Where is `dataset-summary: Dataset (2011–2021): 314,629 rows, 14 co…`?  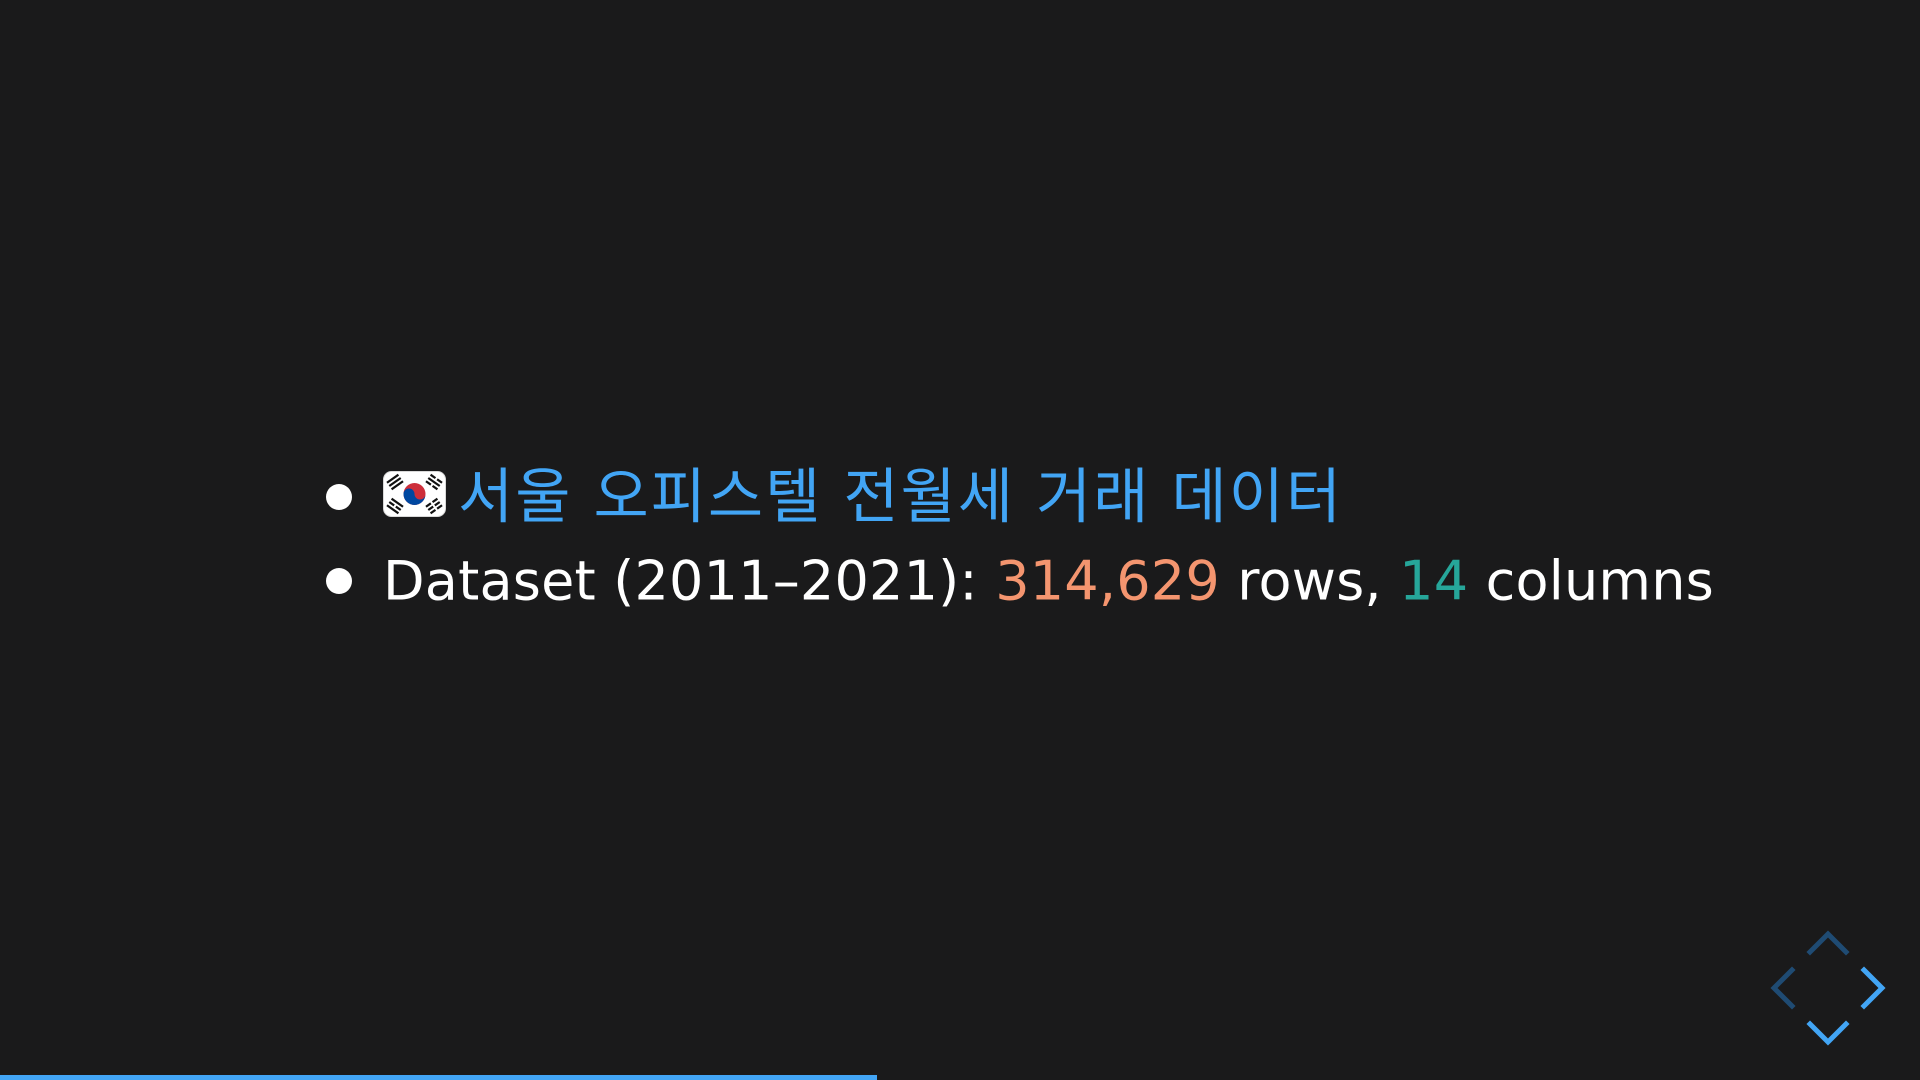 dataset-summary: Dataset (2011–2021): 314,629 rows, 14 co… is located at coordinates (1048, 581).